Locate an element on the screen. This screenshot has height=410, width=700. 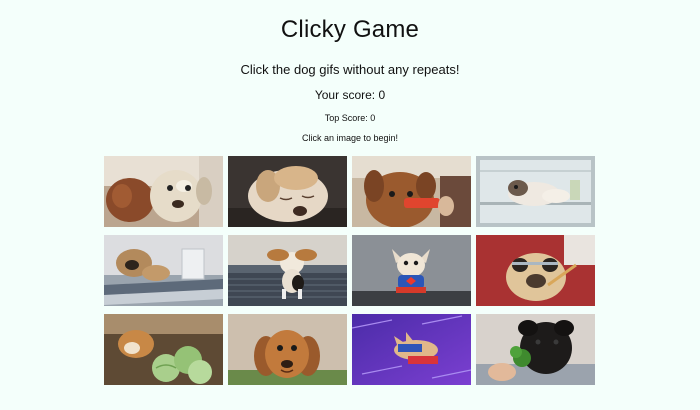
status-message: Click an image to begin! is located at coordinates (350, 138).